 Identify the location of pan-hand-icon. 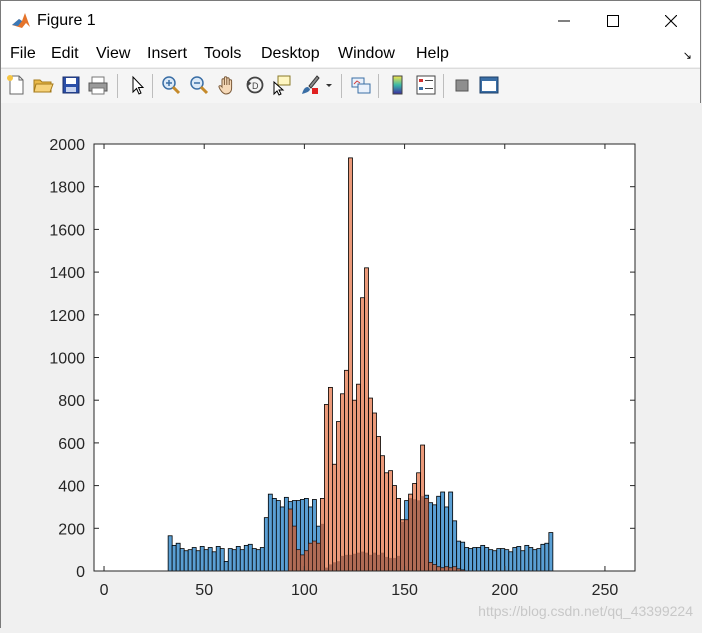
(227, 85).